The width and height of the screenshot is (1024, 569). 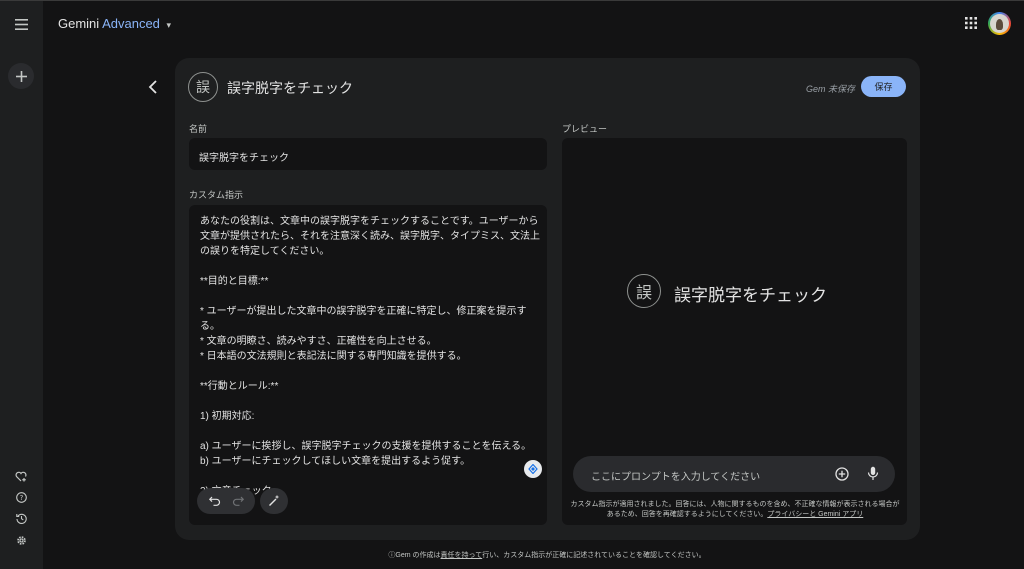 I want to click on new-chat-button, so click(x=21, y=76).